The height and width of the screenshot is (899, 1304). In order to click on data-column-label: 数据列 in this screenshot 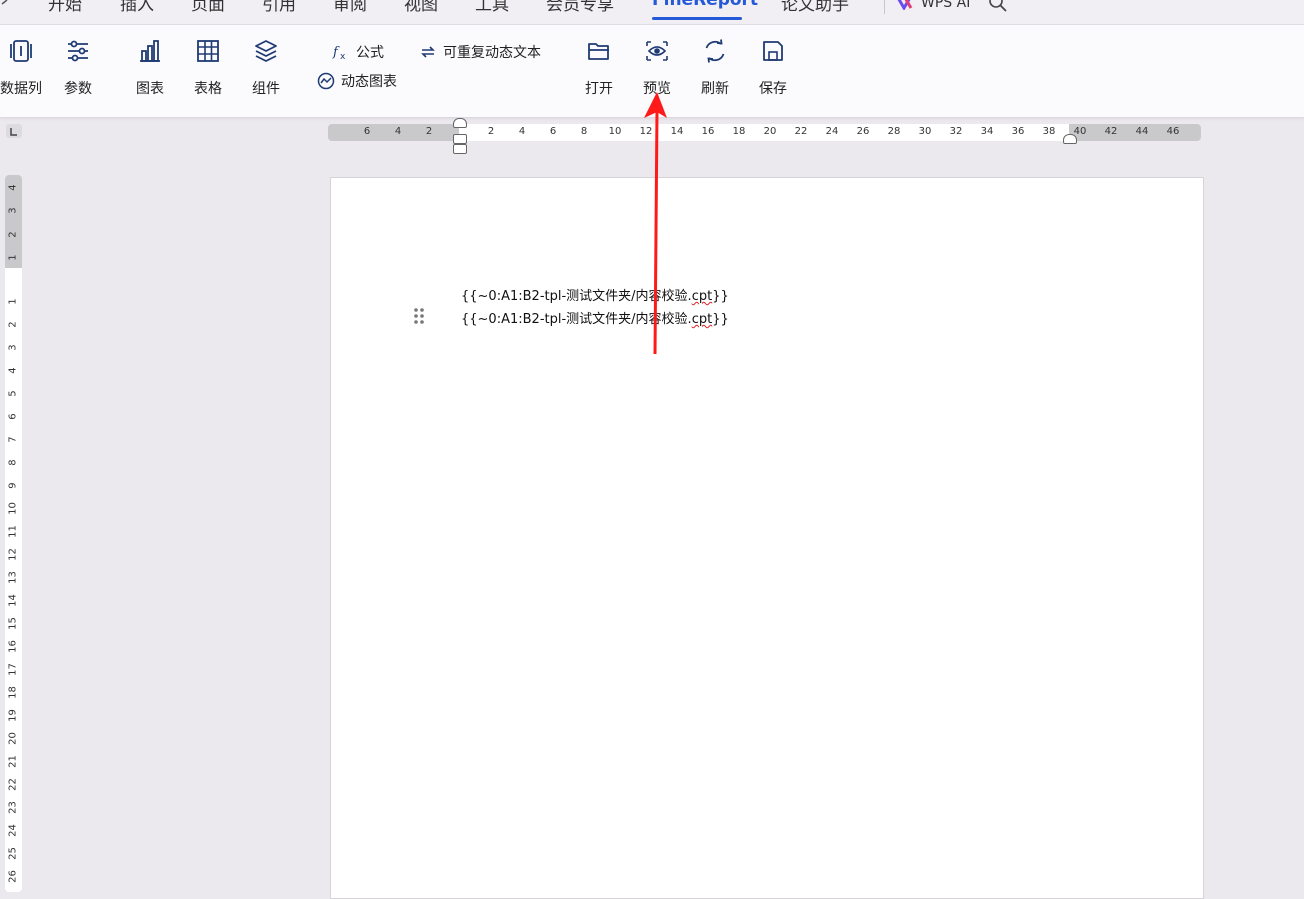, I will do `click(21, 89)`.